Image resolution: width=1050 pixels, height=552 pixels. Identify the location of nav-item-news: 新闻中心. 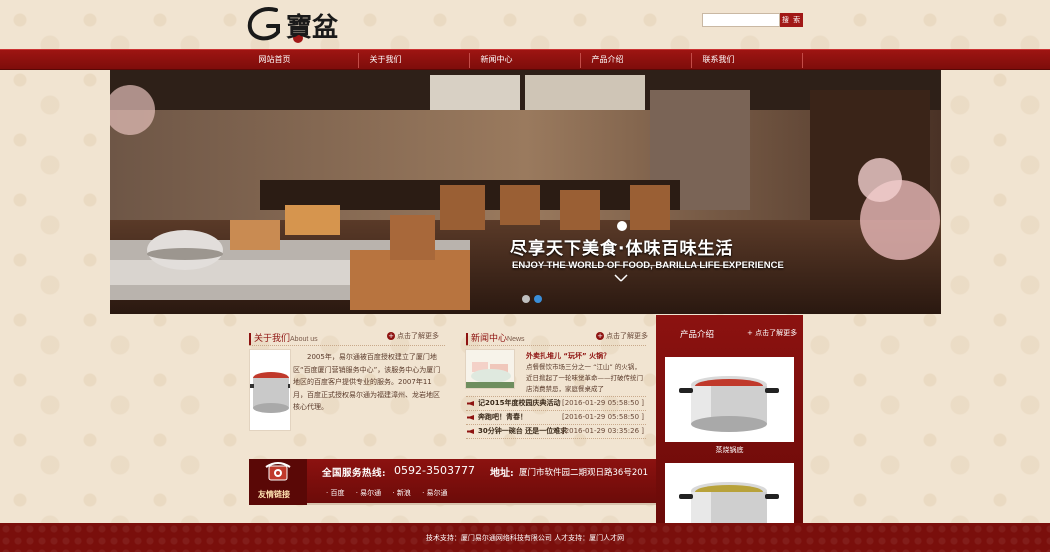
(496, 60).